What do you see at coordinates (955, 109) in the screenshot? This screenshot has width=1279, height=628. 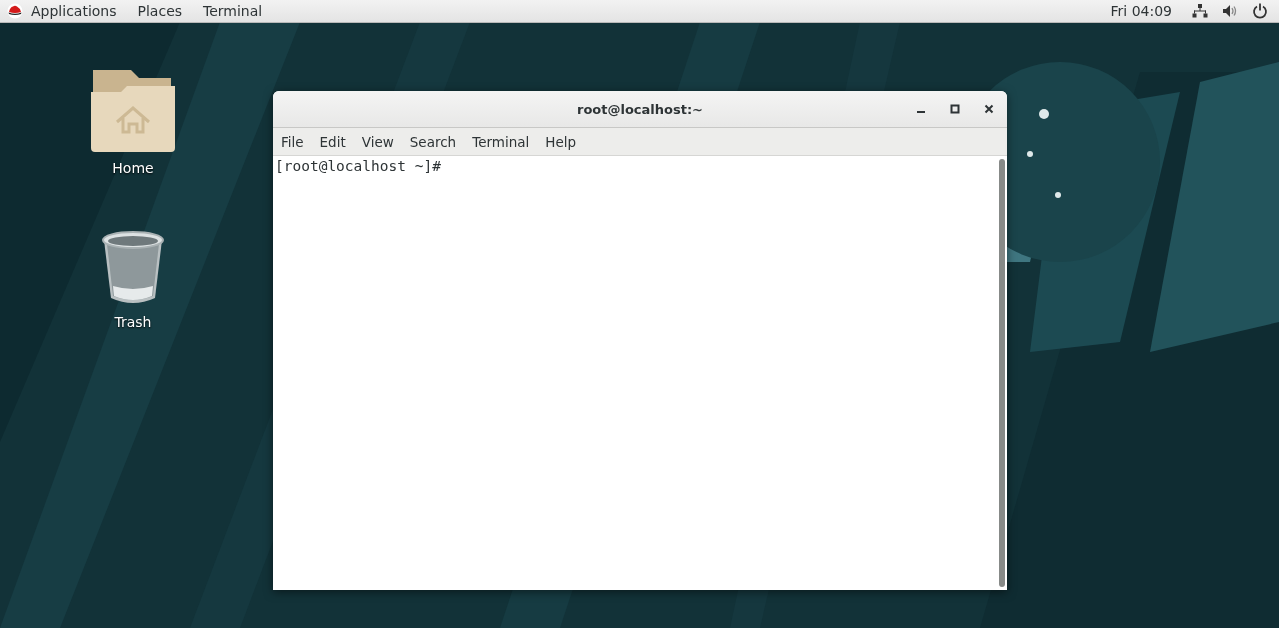 I see `maximize-icon` at bounding box center [955, 109].